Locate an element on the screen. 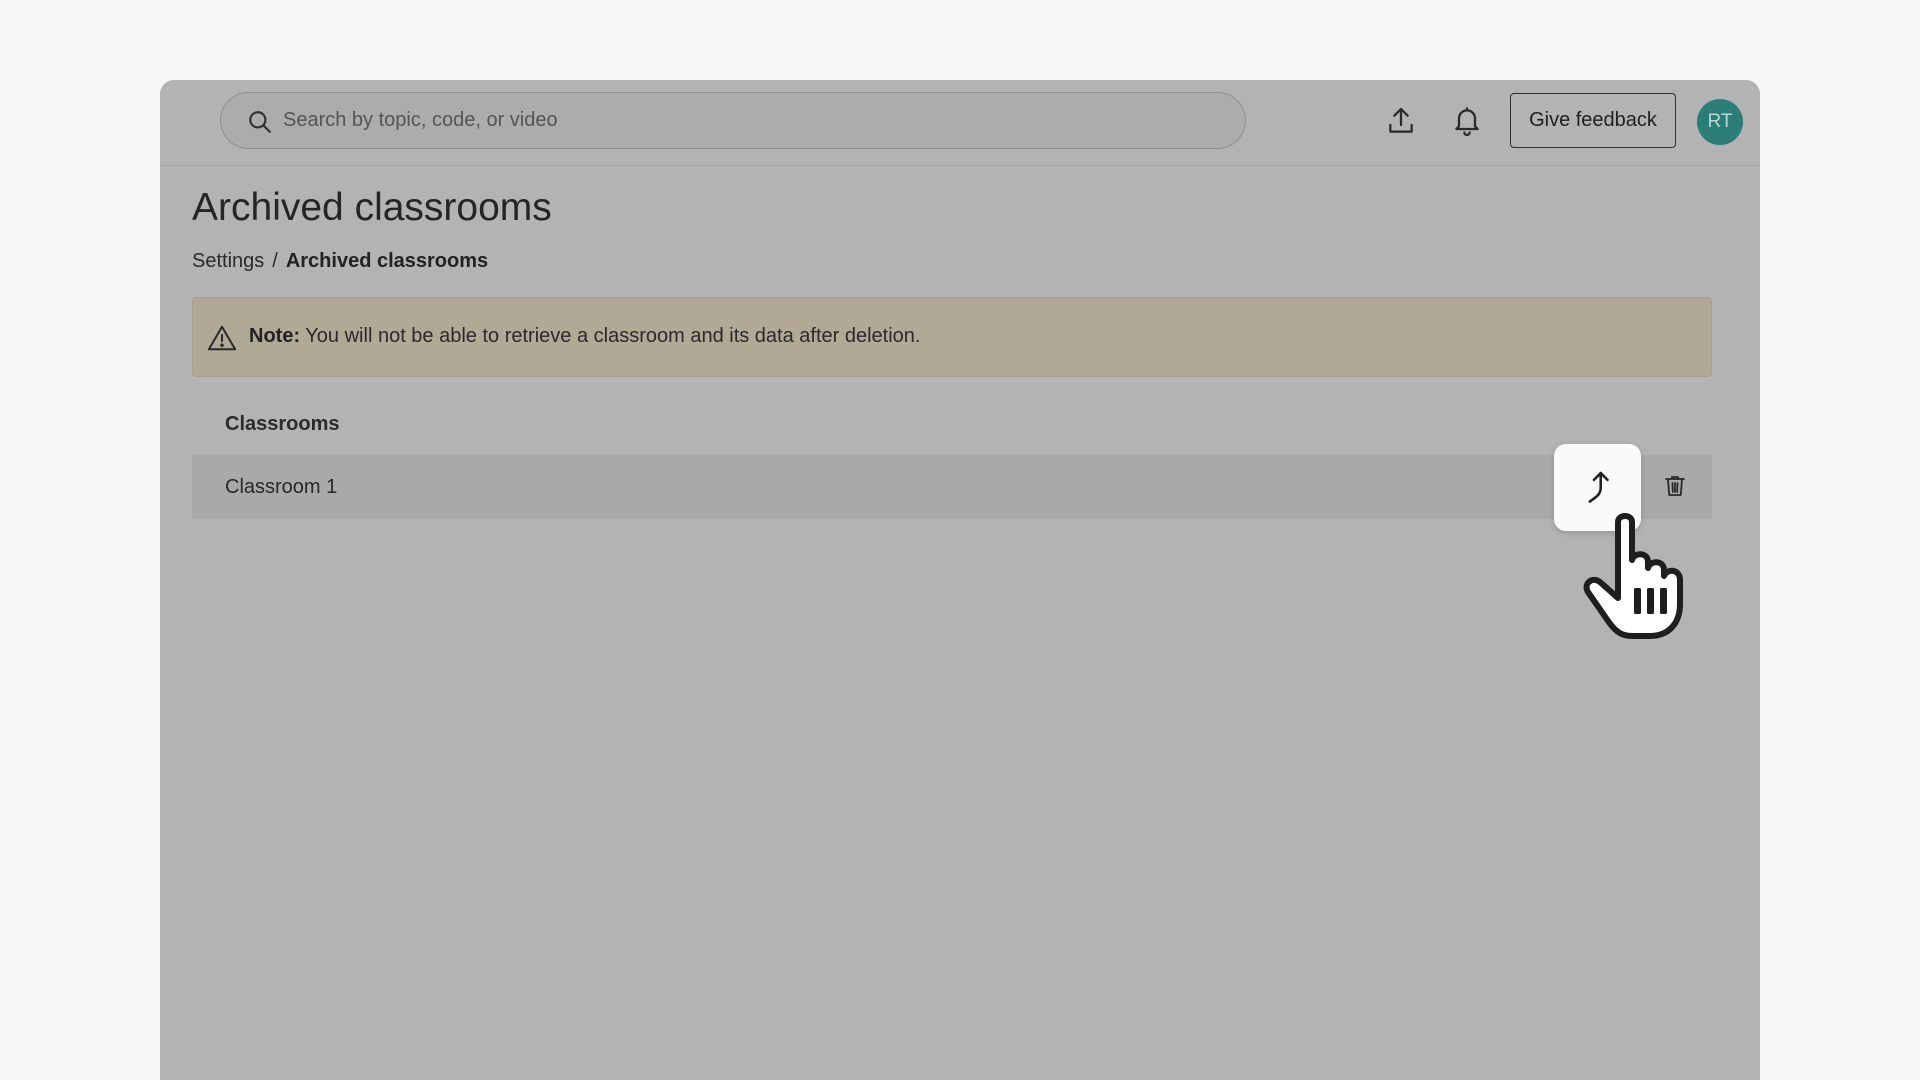 The height and width of the screenshot is (1080, 1920). upload-button is located at coordinates (1401, 121).